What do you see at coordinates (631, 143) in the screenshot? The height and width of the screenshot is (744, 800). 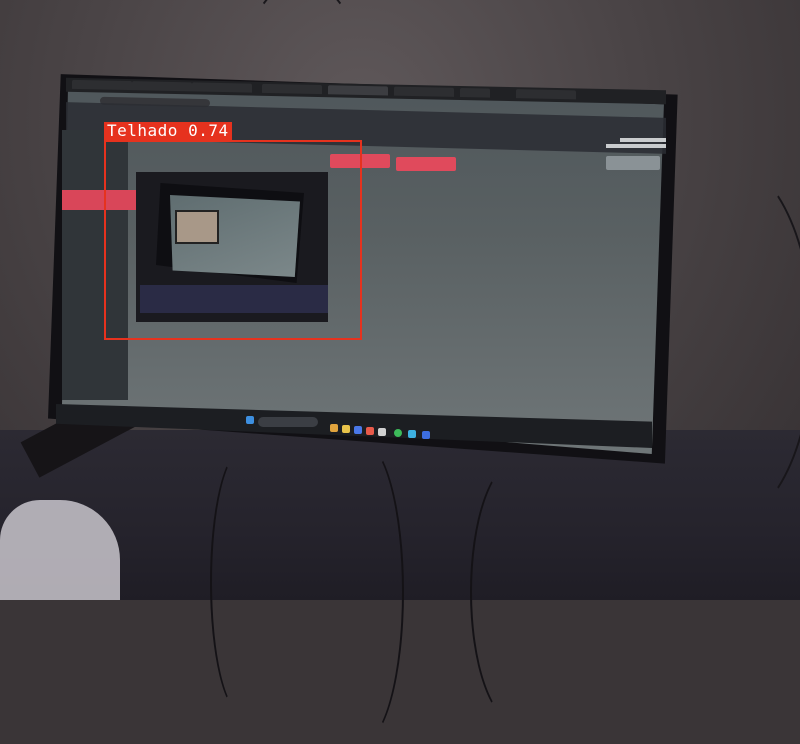 I see `user-info-block` at bounding box center [631, 143].